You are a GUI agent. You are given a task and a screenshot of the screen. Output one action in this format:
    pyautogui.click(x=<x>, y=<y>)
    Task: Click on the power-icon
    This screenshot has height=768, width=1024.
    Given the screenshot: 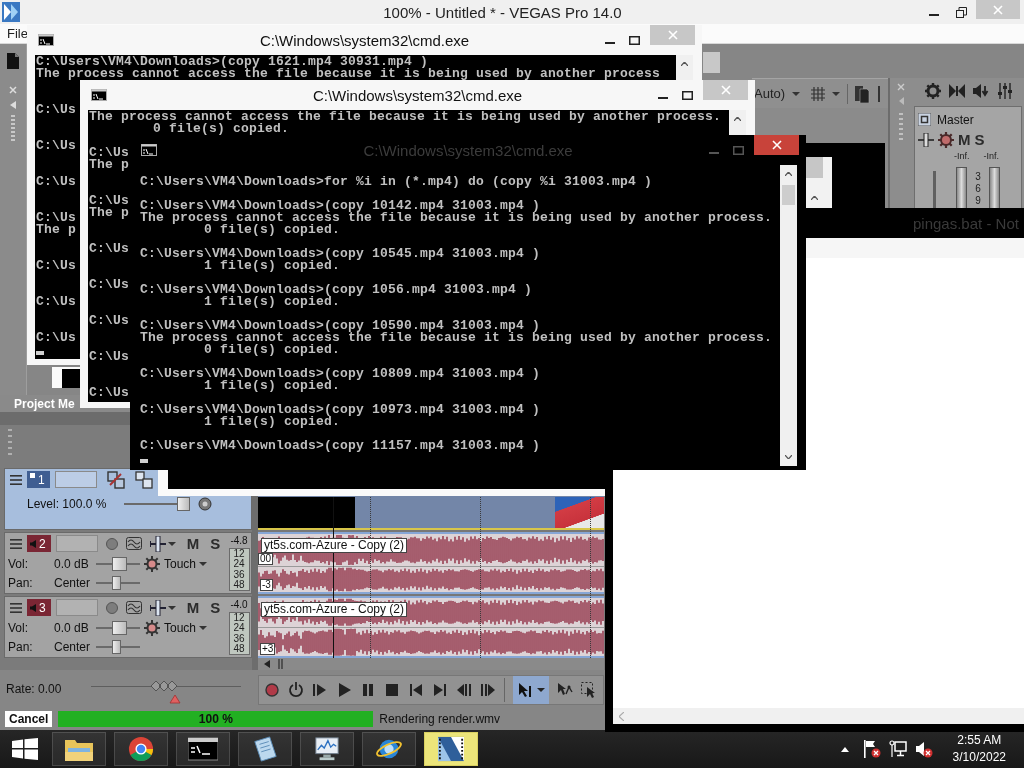 What is the action you would take?
    pyautogui.click(x=296, y=690)
    